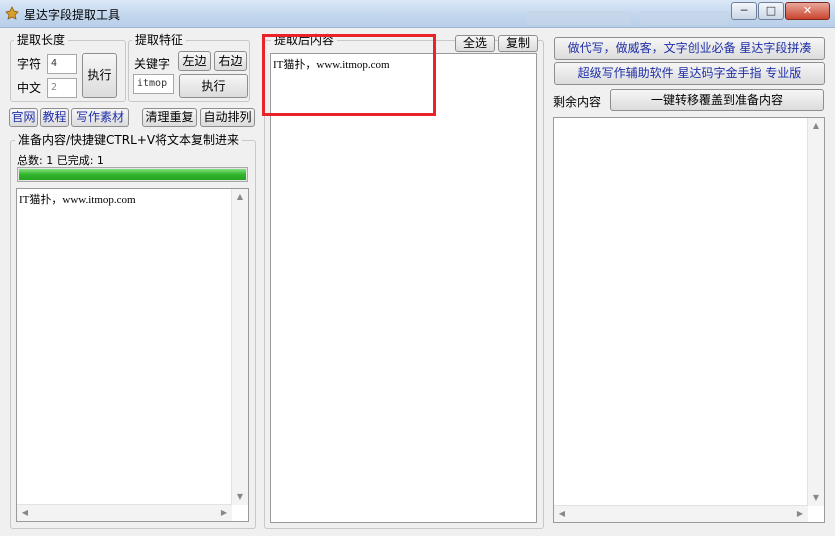 The height and width of the screenshot is (536, 835). What do you see at coordinates (159, 40) in the screenshot?
I see `extract-feature-legend: 提取特征` at bounding box center [159, 40].